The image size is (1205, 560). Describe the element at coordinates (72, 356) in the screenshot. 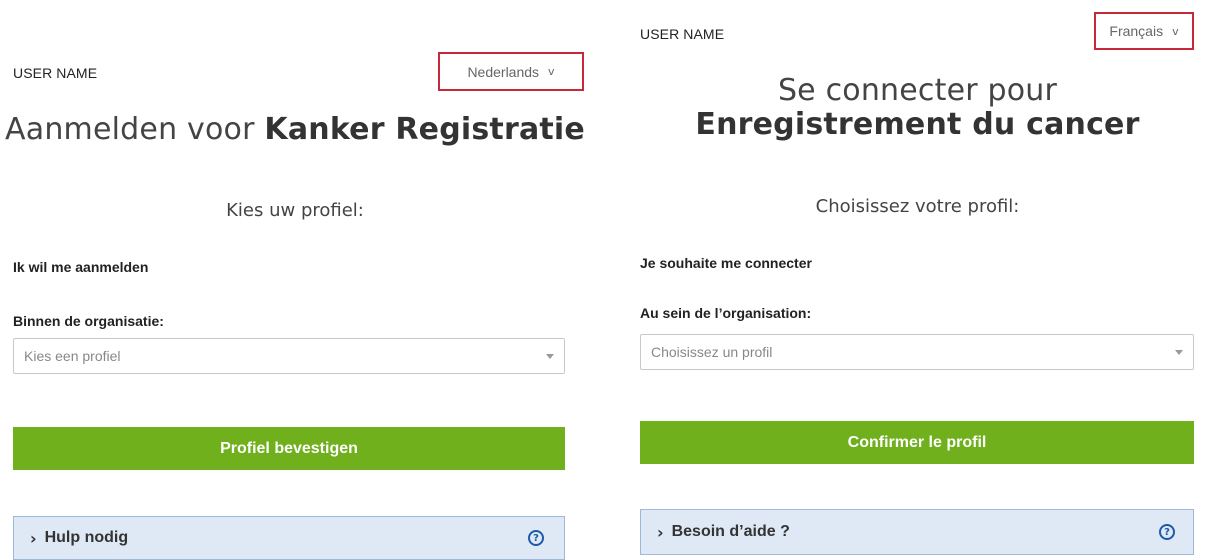

I see `profile-select-placeholder: Kies een profiel` at that location.